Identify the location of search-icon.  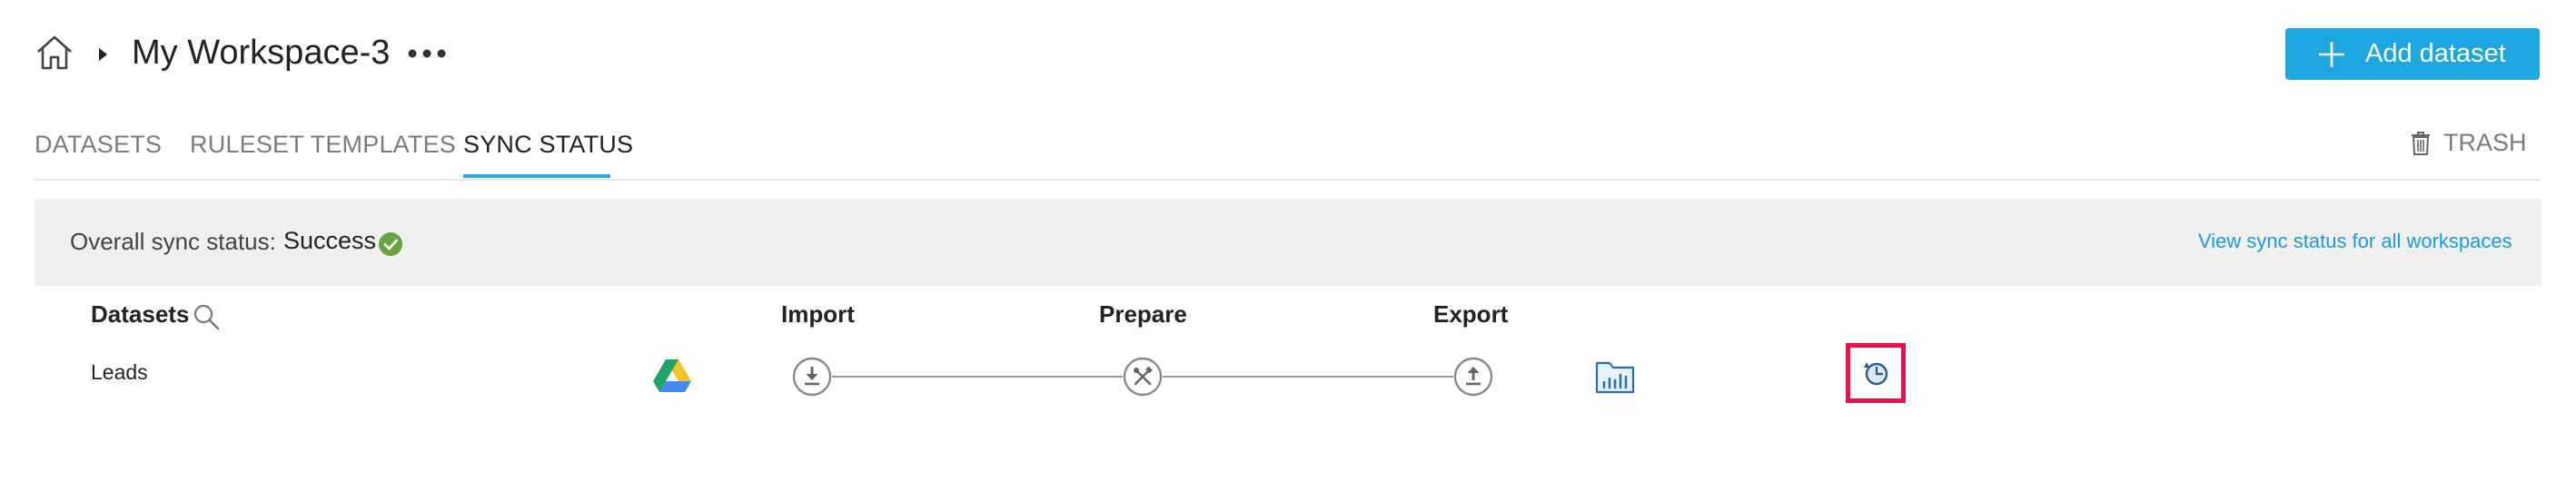
(206, 317).